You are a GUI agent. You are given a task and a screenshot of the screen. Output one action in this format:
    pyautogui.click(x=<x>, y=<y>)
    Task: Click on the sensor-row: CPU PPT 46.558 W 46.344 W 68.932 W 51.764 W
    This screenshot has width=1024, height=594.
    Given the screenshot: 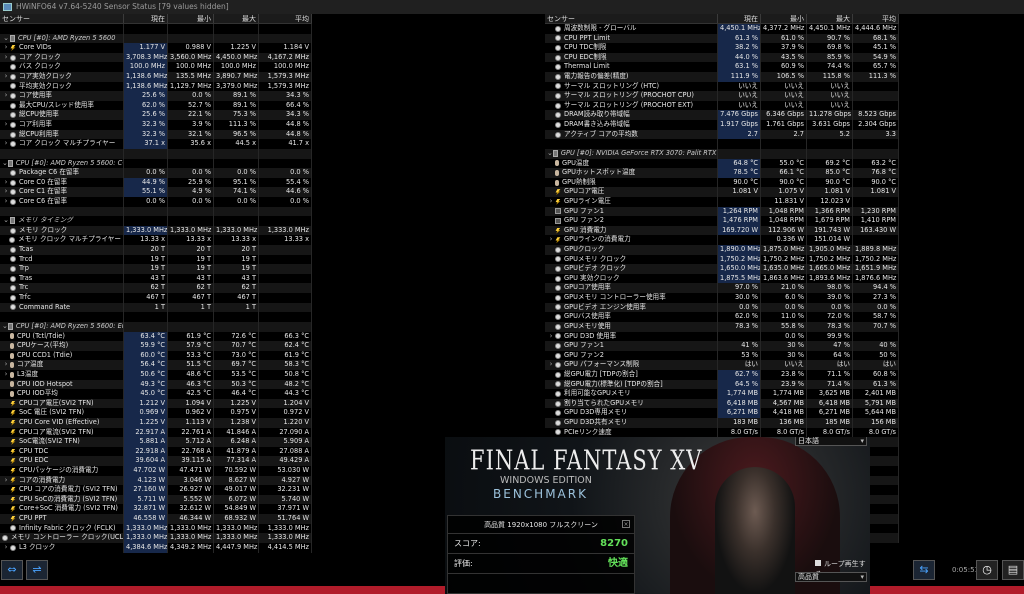 What is the action you would take?
    pyautogui.click(x=156, y=519)
    